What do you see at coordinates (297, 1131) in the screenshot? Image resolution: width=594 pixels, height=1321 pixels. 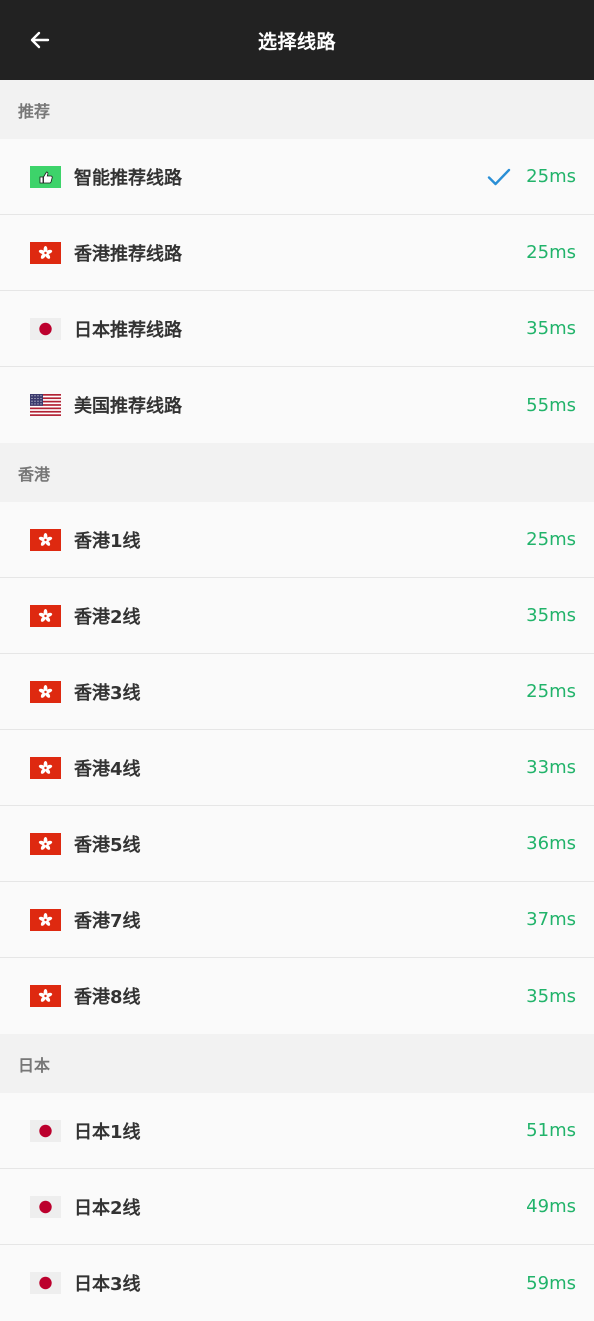 I see `route-item: 日本1线 51ms` at bounding box center [297, 1131].